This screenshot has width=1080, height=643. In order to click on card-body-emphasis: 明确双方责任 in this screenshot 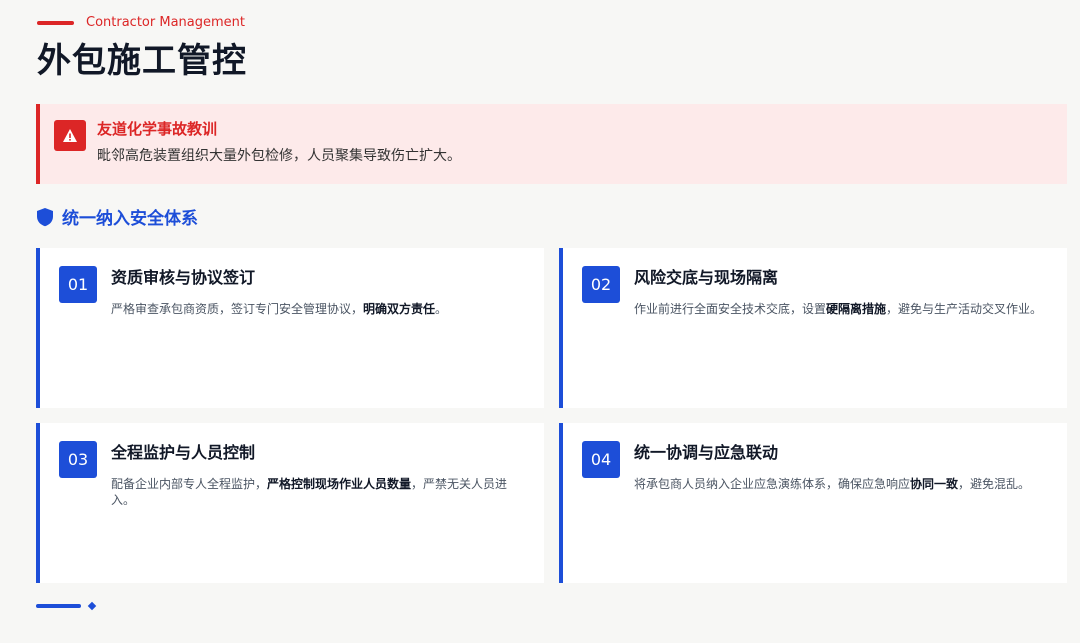, I will do `click(399, 309)`.